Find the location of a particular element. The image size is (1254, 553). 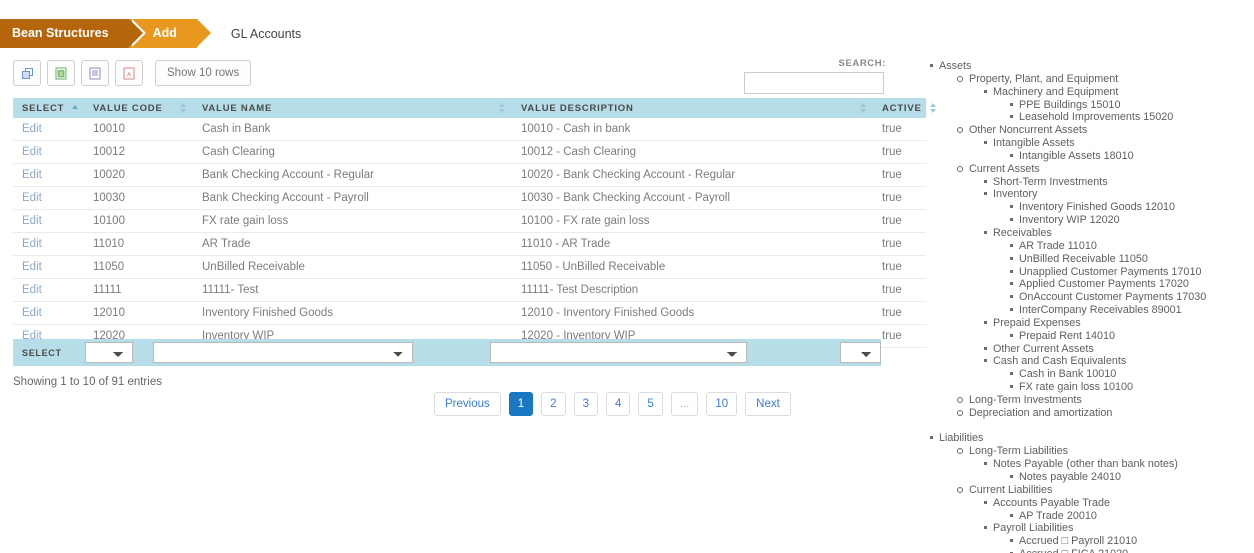

tree-node-label: Cash in Bank 10010 is located at coordinates (1068, 374).